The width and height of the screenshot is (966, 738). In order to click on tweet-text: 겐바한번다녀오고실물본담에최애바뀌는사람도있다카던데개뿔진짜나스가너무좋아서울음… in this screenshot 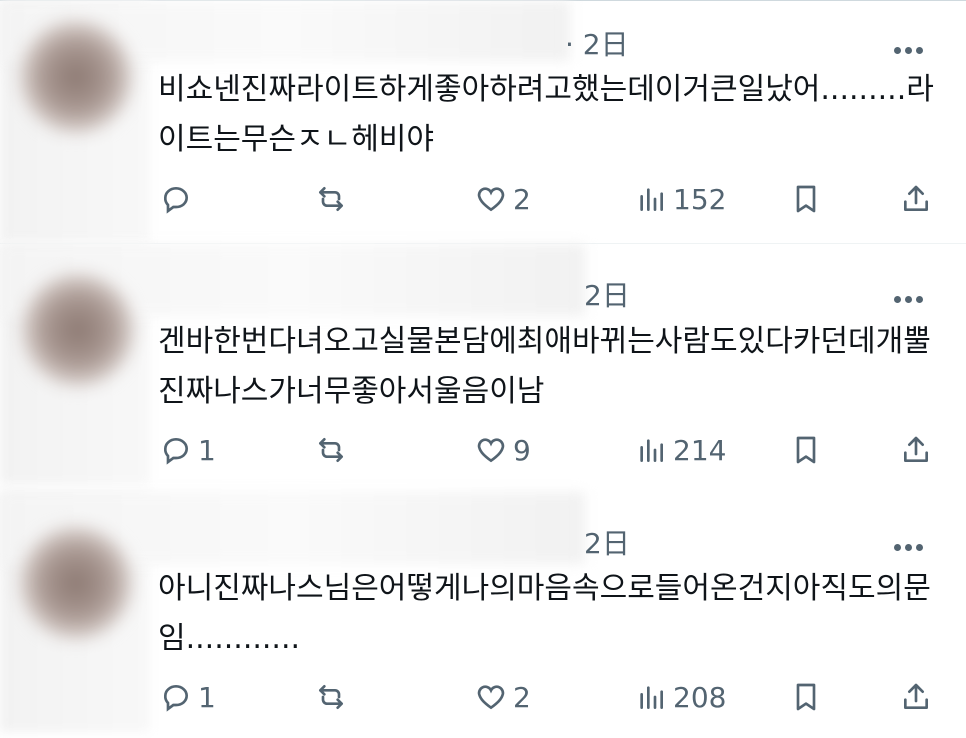, I will do `click(544, 366)`.